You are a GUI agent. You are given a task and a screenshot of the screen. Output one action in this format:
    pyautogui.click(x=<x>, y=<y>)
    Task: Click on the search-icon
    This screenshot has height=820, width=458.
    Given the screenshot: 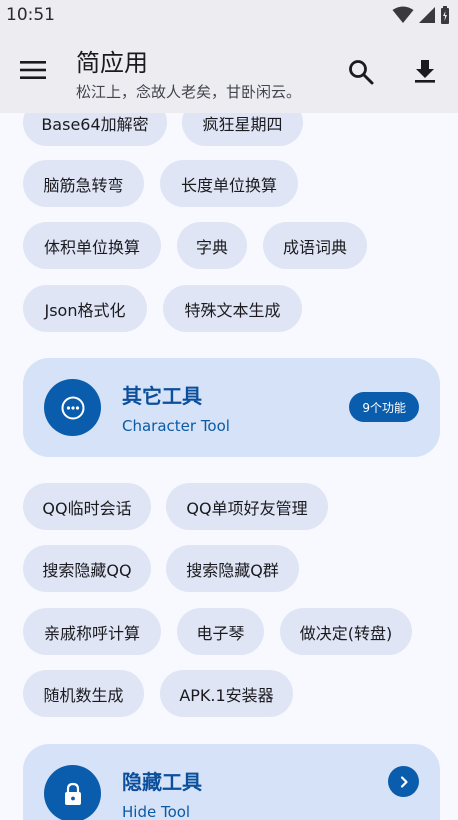 What is the action you would take?
    pyautogui.click(x=361, y=72)
    